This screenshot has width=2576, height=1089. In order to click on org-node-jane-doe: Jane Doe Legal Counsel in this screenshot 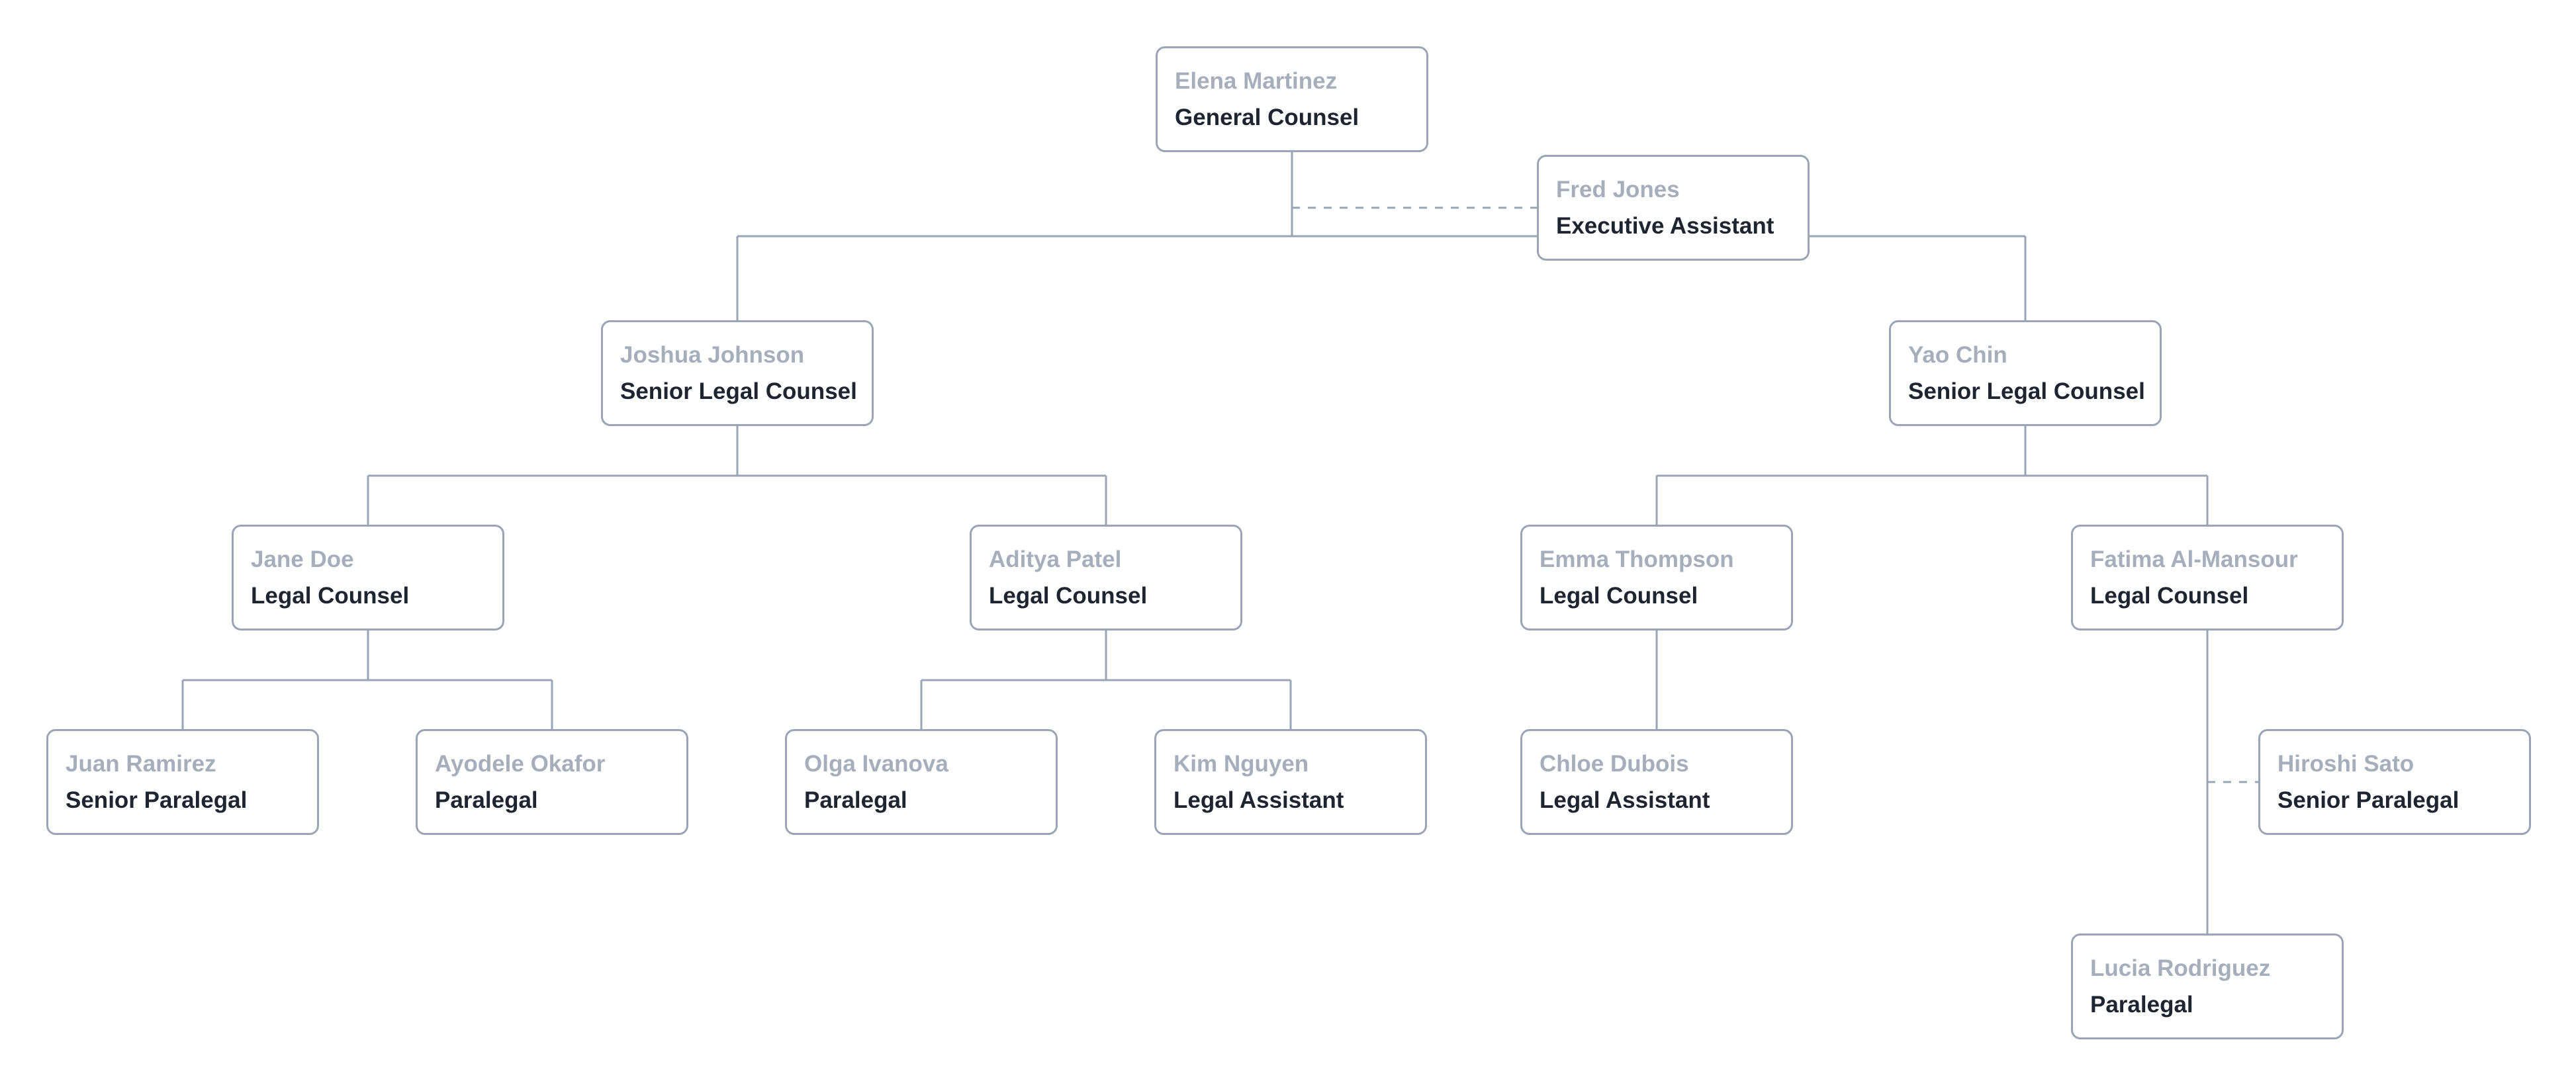, I will do `click(368, 578)`.